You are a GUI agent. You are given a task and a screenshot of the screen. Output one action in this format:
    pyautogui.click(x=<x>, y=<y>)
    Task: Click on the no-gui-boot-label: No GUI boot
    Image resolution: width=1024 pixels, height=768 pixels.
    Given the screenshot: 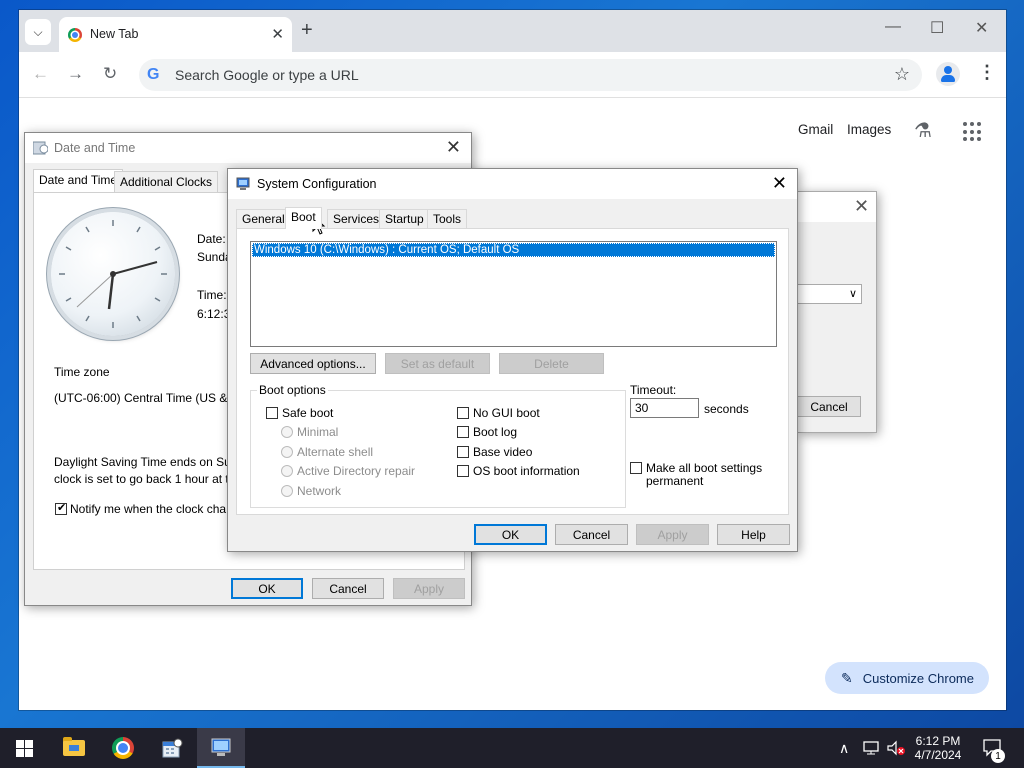 What is the action you would take?
    pyautogui.click(x=506, y=413)
    